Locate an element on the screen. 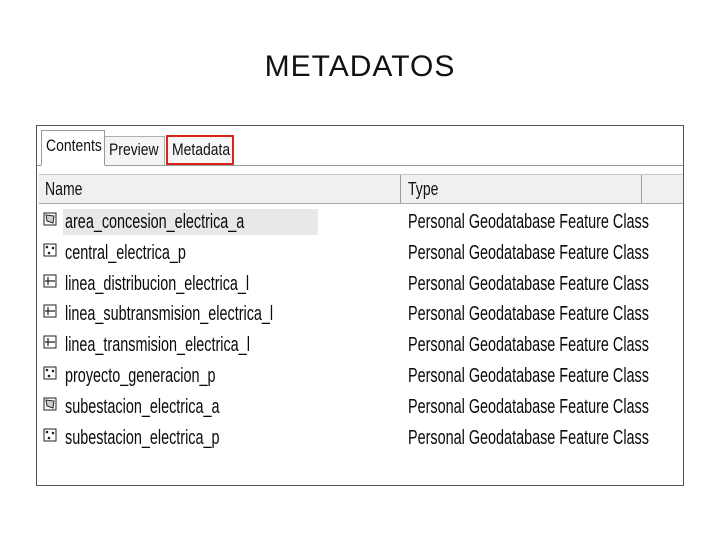  column-header-name: Name is located at coordinates (220, 189).